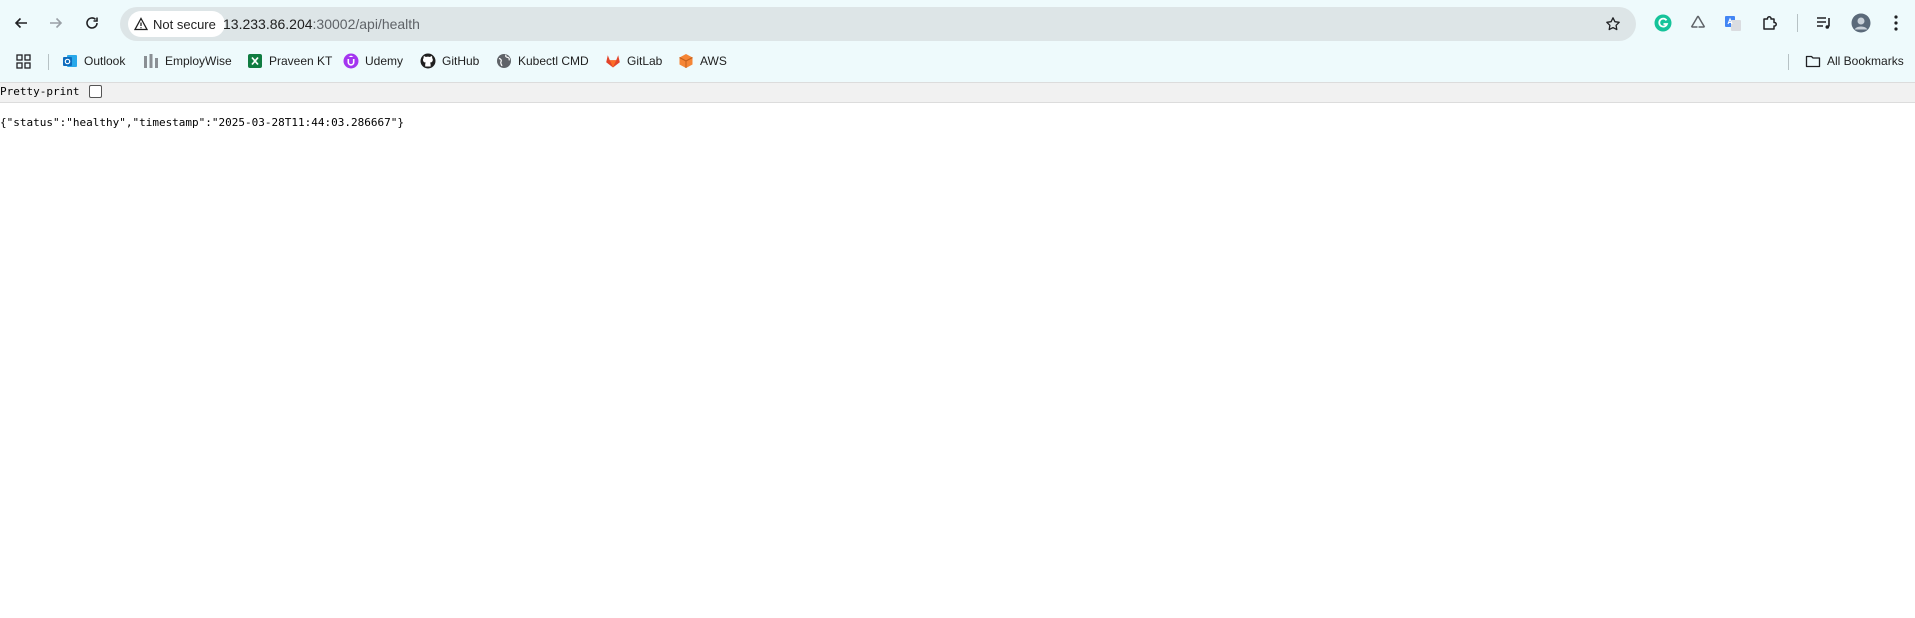 The width and height of the screenshot is (1915, 618). I want to click on browser-menu-button, so click(1896, 23).